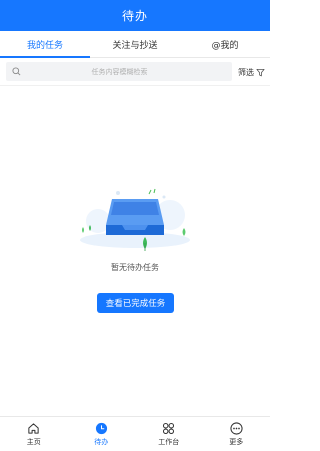  Describe the element at coordinates (135, 219) in the screenshot. I see `empty-inbox-illustration` at that location.